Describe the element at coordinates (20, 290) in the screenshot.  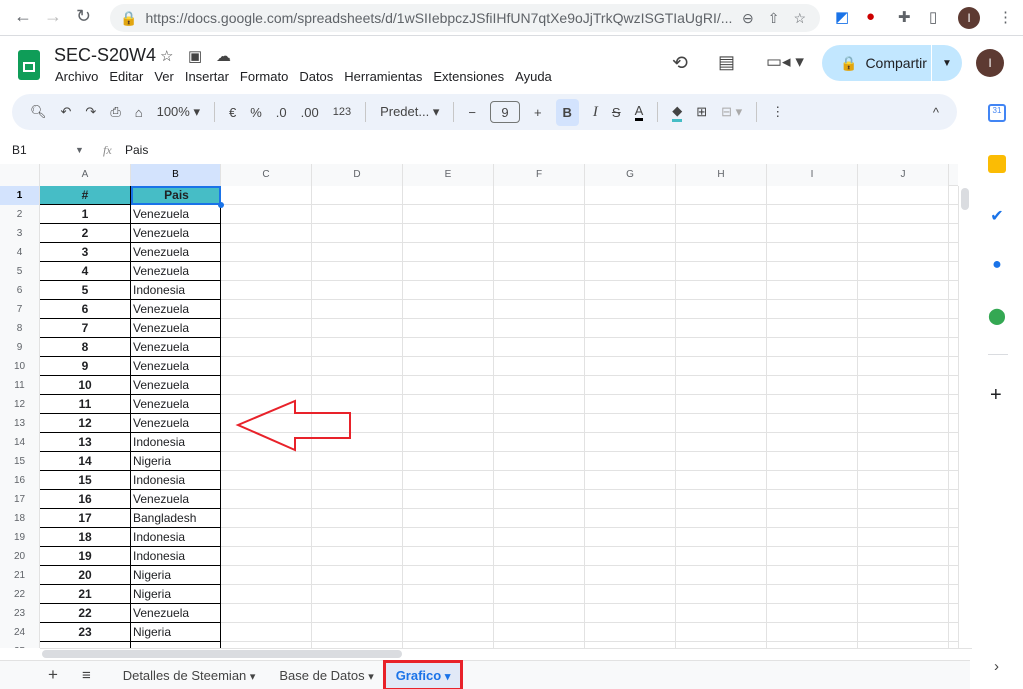
I see `row-number: 6` at that location.